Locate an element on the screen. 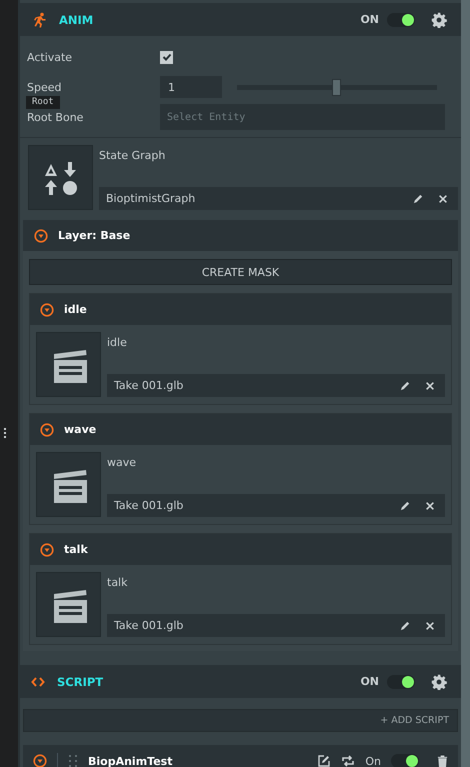  trash-icon is located at coordinates (442, 760).